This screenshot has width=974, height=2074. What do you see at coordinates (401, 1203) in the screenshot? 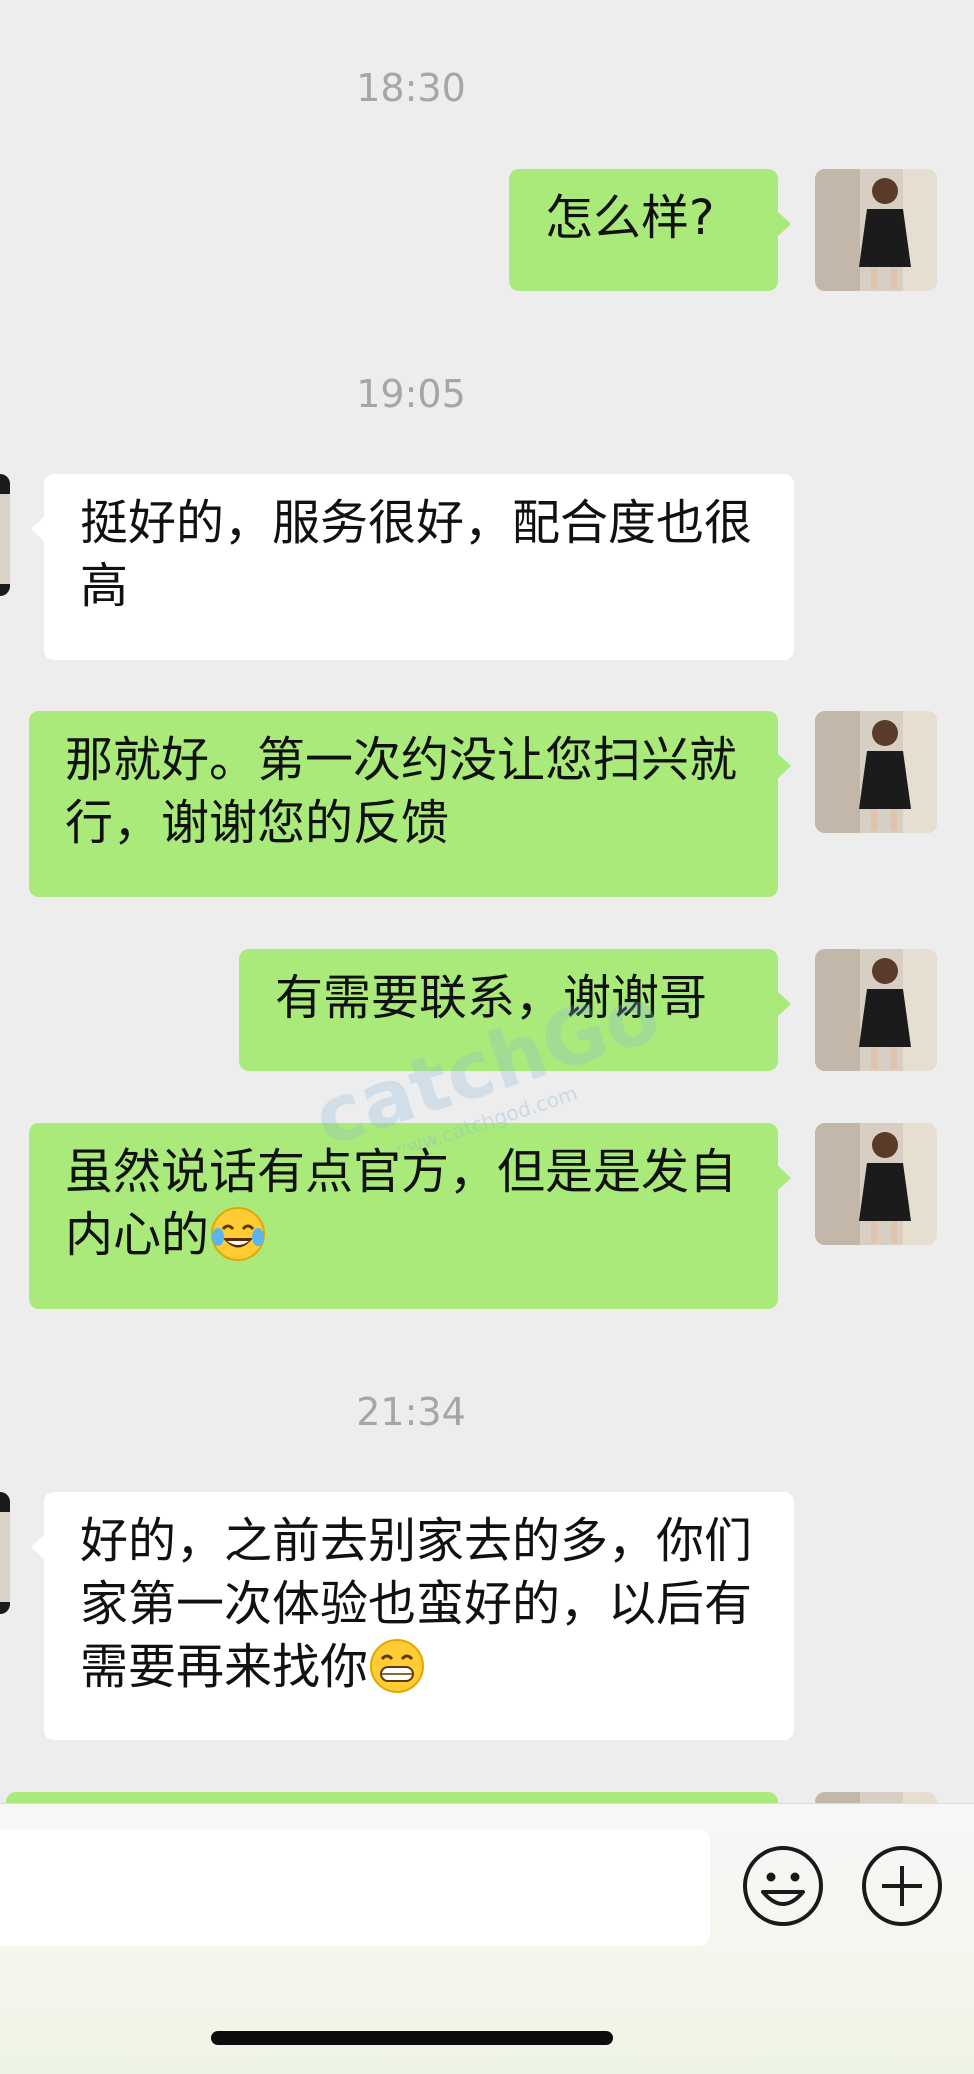
I see `message-text: 虽然说话有点官方，但是是发自内心的` at bounding box center [401, 1203].